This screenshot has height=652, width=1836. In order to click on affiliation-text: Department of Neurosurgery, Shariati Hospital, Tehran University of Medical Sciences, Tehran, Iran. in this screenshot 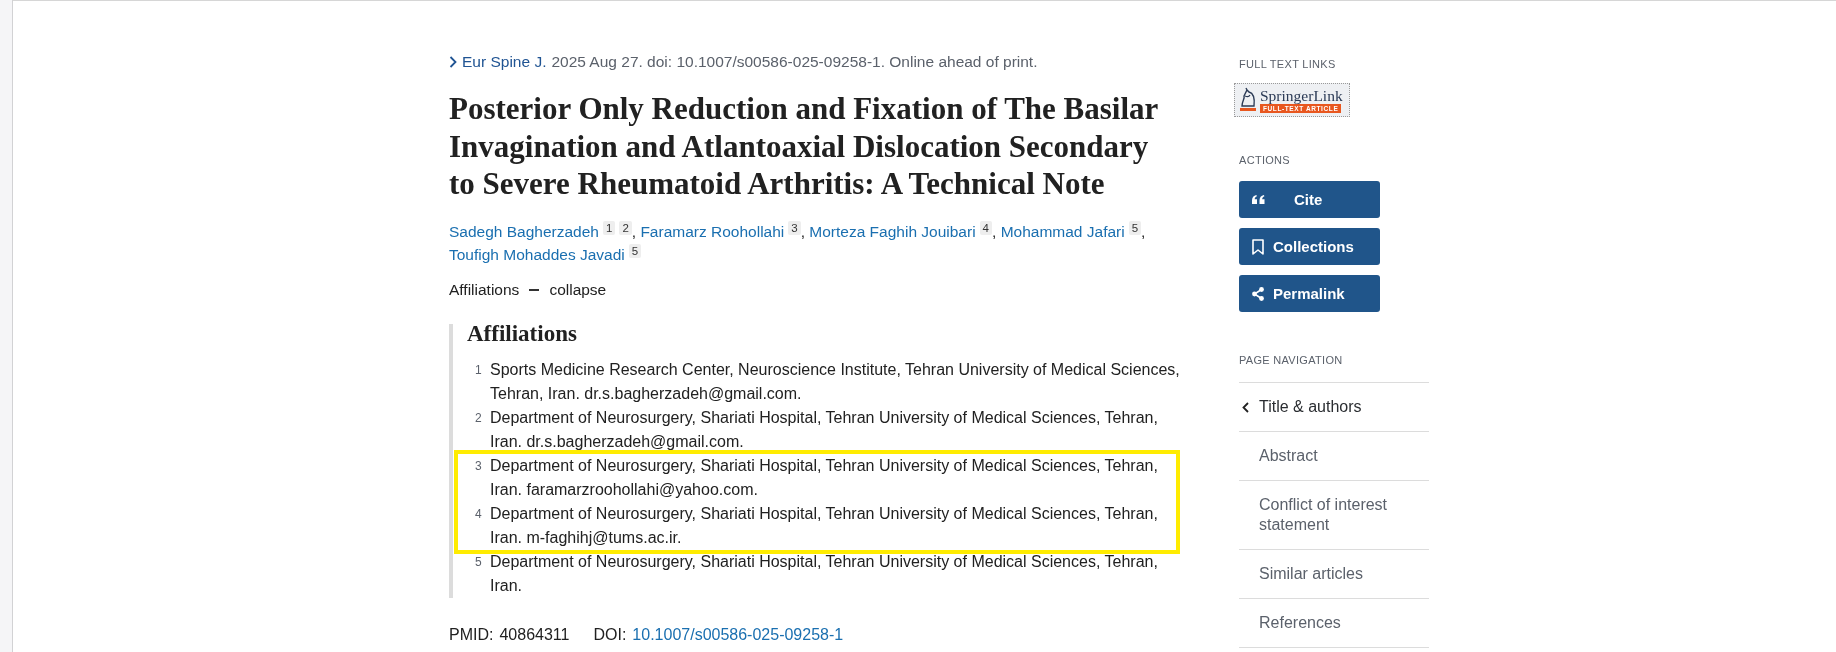, I will do `click(824, 573)`.